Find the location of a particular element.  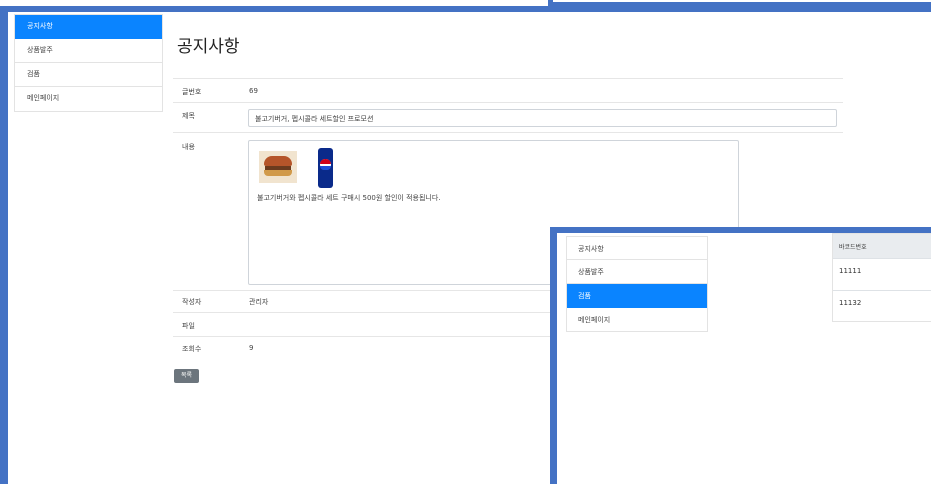

table-header: 바코드번호 is located at coordinates (882, 246).